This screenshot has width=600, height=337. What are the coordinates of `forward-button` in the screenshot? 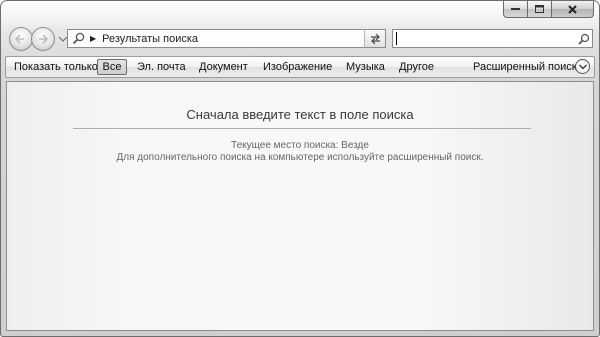 It's located at (43, 39).